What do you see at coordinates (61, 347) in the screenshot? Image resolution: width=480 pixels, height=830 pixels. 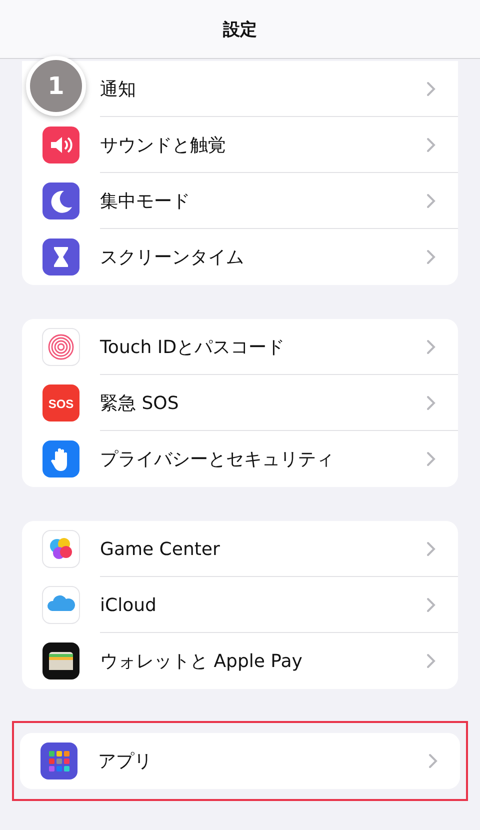 I see `touch-id-icon` at bounding box center [61, 347].